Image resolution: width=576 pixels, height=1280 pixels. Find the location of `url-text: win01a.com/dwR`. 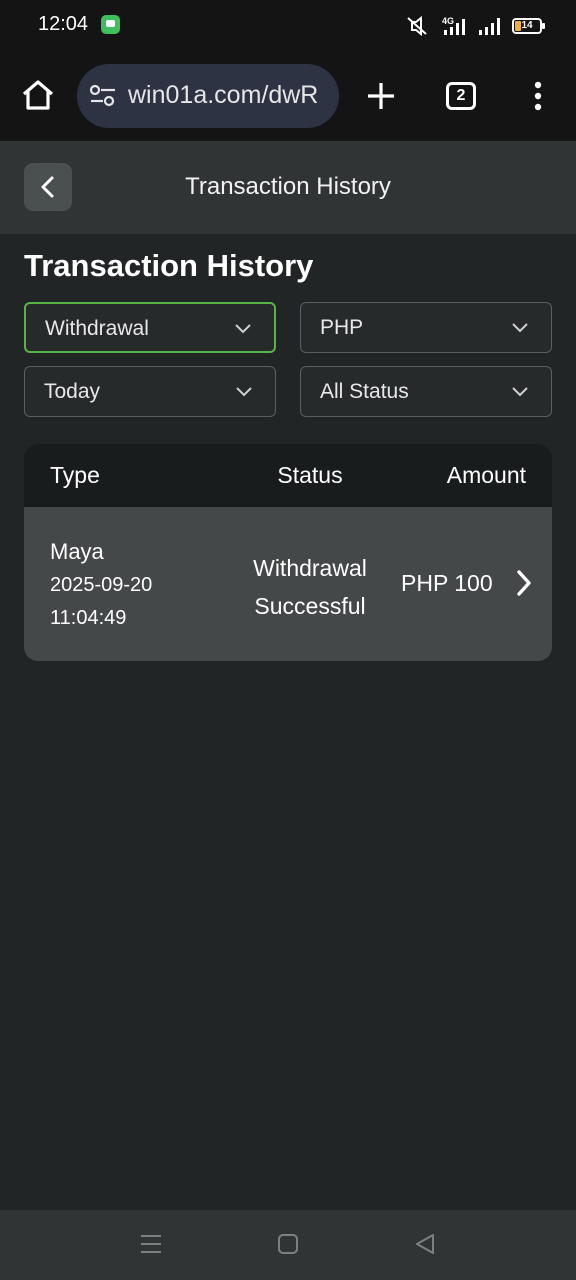

url-text: win01a.com/dwR is located at coordinates (230, 95).